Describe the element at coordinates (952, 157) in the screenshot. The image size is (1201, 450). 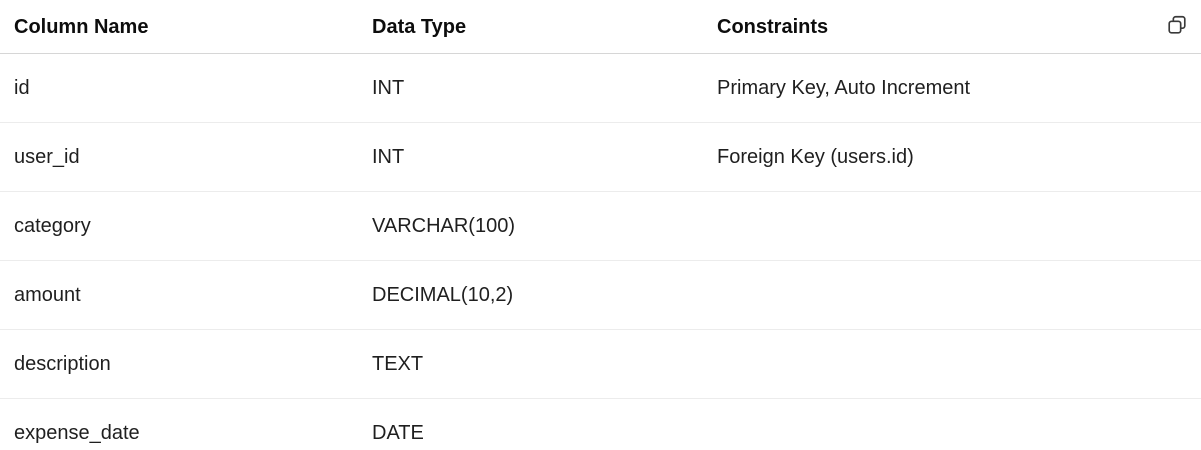
I see `cell-constraints: Foreign Key (users.id)` at that location.